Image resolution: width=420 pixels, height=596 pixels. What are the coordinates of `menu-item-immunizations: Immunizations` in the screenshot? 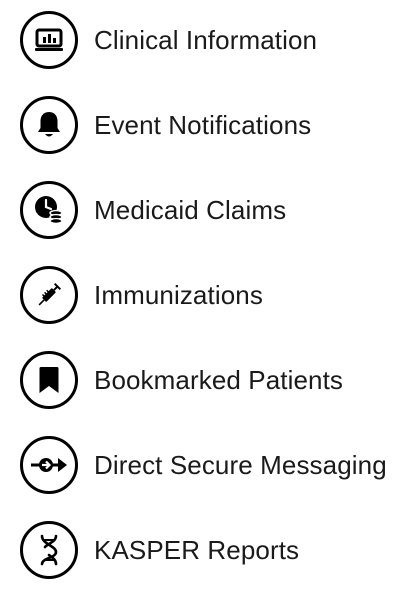 It's located at (218, 295).